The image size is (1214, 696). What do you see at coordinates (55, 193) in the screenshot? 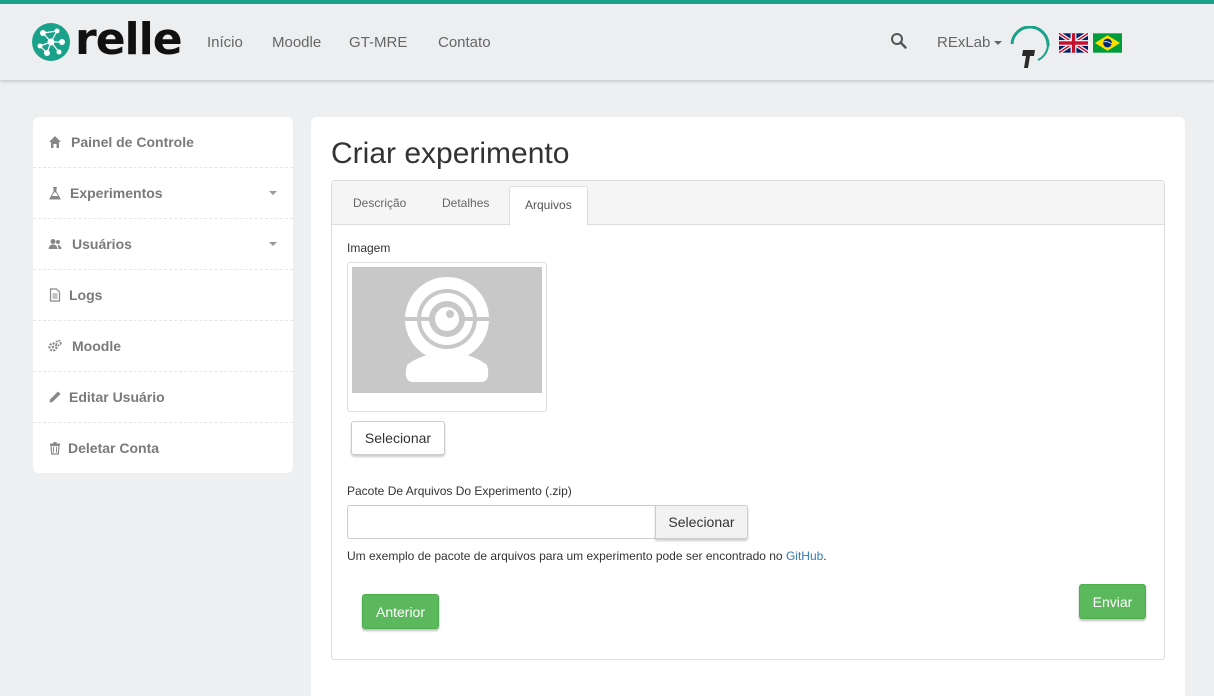
I see `flask-icon` at bounding box center [55, 193].